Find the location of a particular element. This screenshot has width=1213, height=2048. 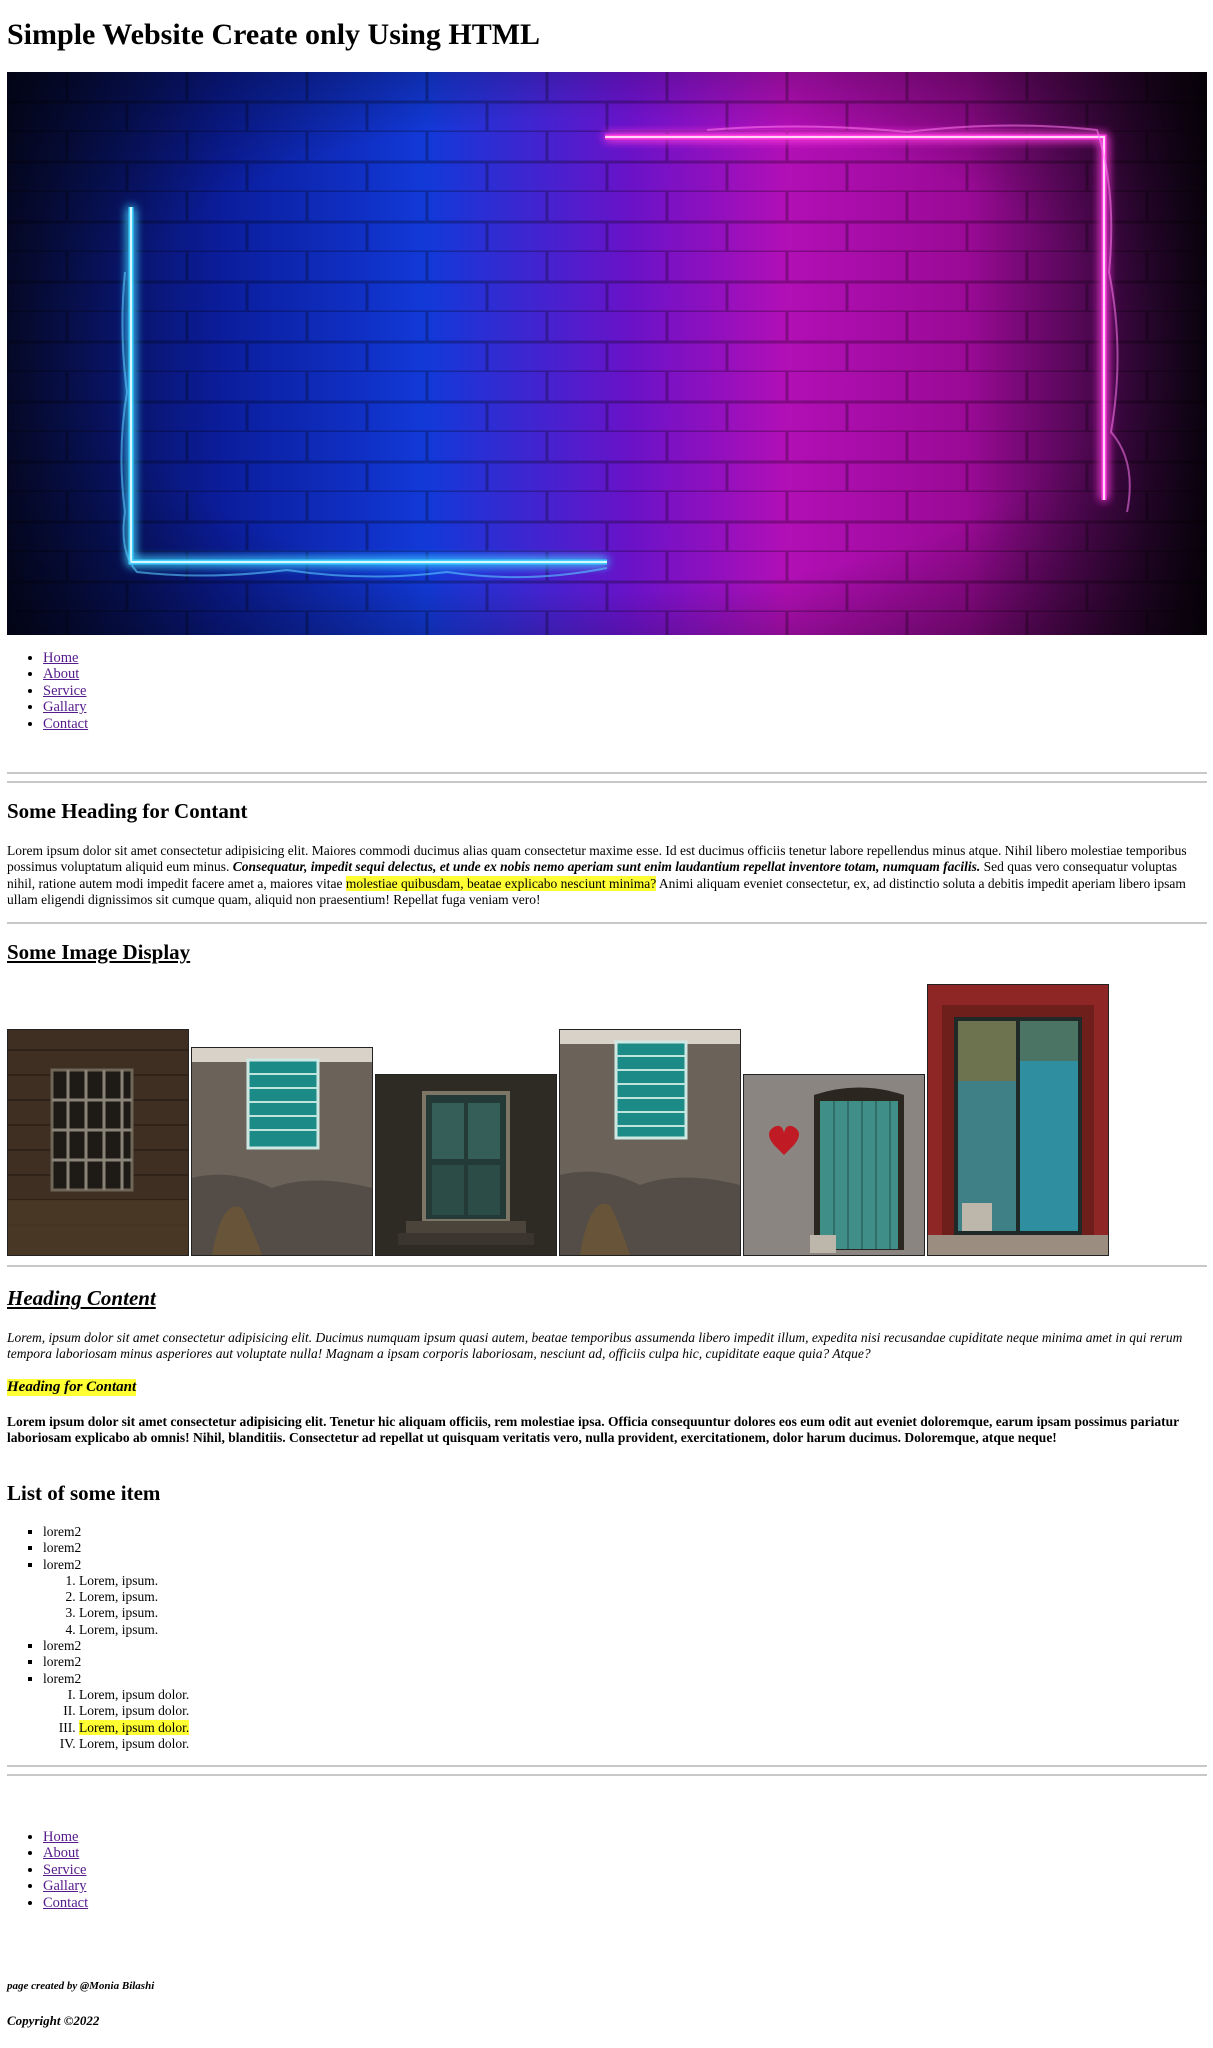

section-heading-heading-content: Heading Content is located at coordinates (81, 1298).